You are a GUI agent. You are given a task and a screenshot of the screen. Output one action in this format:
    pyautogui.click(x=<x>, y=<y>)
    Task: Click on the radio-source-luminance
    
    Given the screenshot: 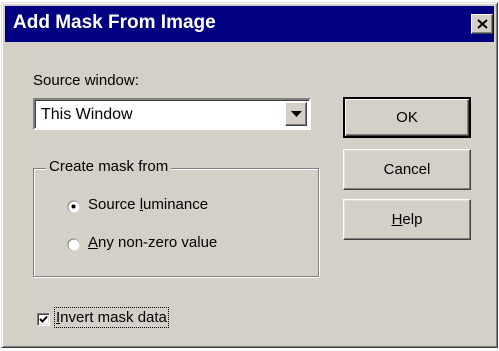 What is the action you would take?
    pyautogui.click(x=73, y=206)
    